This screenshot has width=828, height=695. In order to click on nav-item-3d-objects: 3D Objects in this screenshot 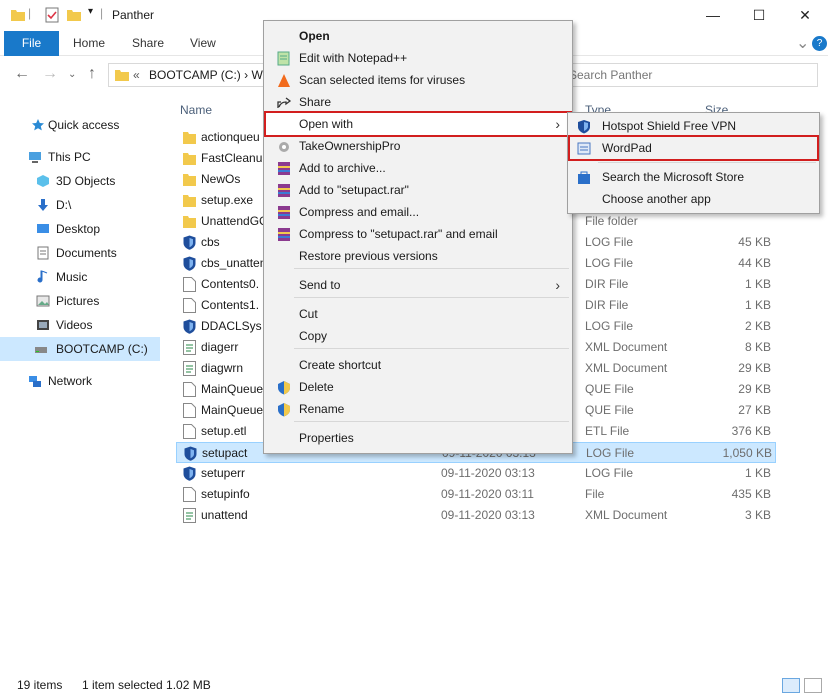, I will do `click(80, 181)`.